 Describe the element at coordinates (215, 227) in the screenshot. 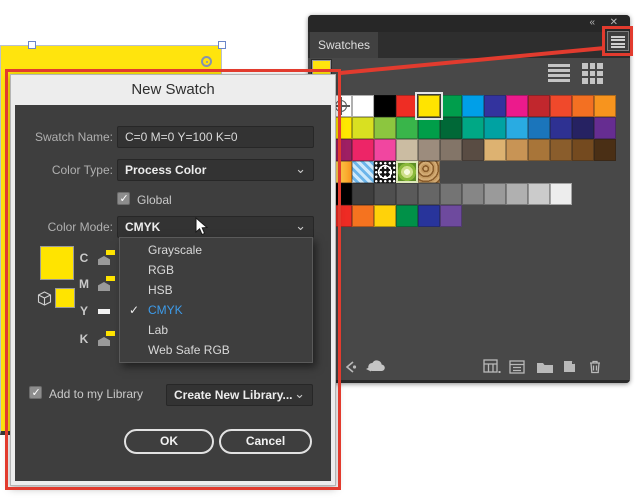

I see `color-mode-dropdown: CMYK ⌄` at that location.